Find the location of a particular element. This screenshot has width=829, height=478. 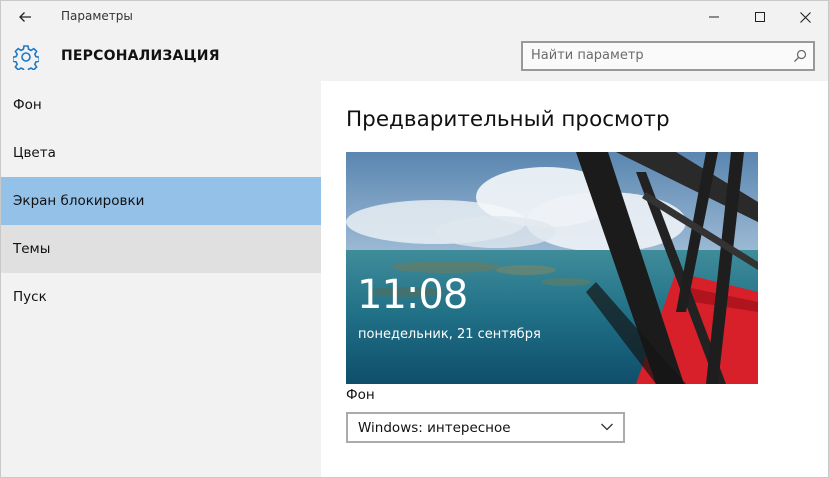

background-dropdown: Windows: интересное is located at coordinates (485, 427).